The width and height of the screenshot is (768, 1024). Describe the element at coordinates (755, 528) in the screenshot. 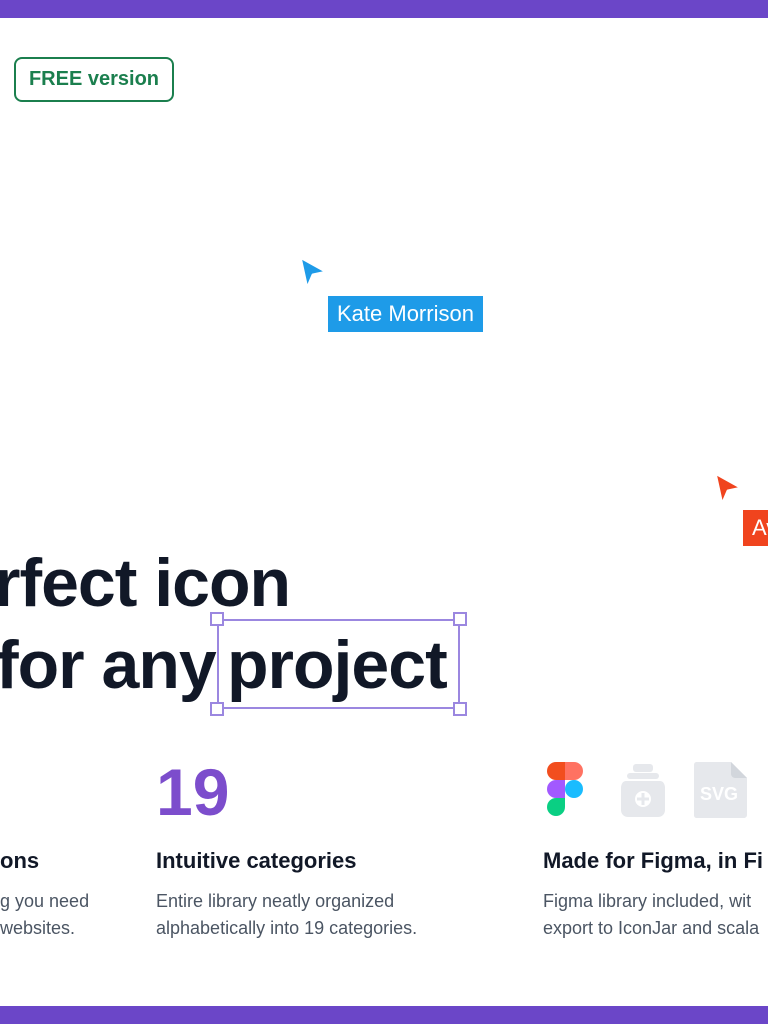

I see `collaborator-name-tag: Av` at that location.